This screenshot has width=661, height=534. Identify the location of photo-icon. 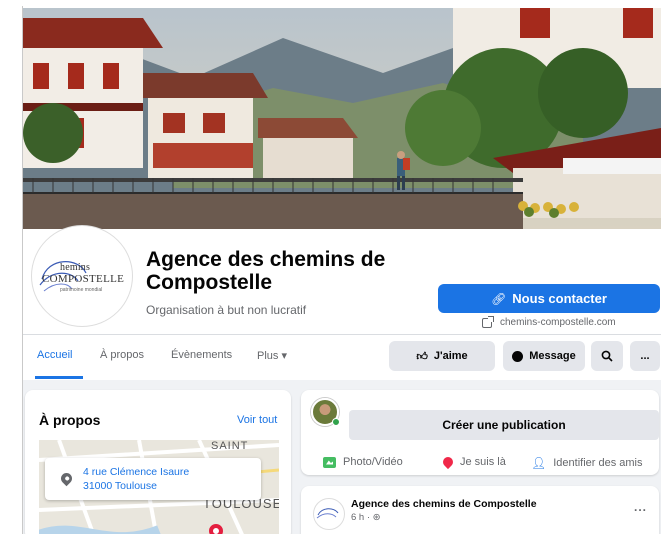
(329, 462).